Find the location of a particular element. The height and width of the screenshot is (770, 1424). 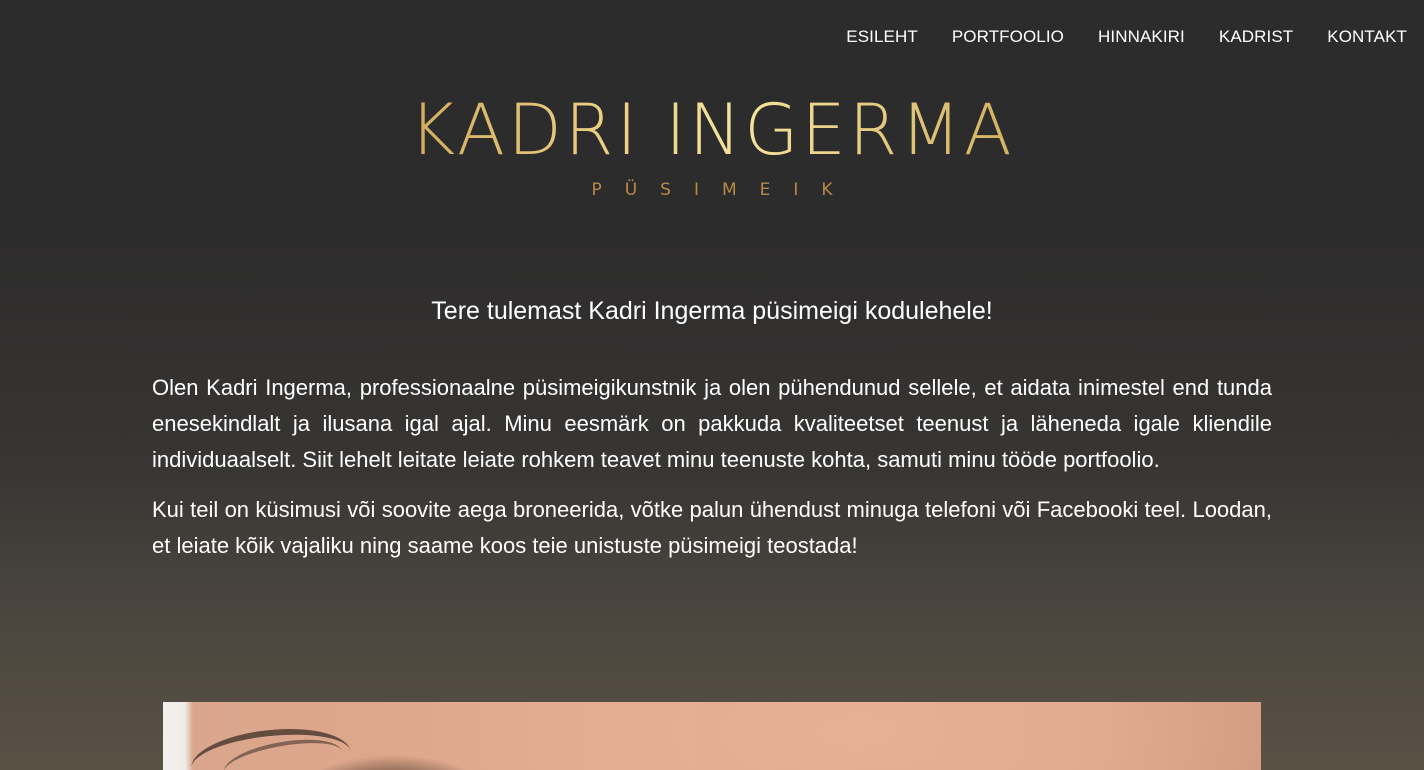

nav-item-hinnakiri: HINNAKIRI is located at coordinates (1141, 37).